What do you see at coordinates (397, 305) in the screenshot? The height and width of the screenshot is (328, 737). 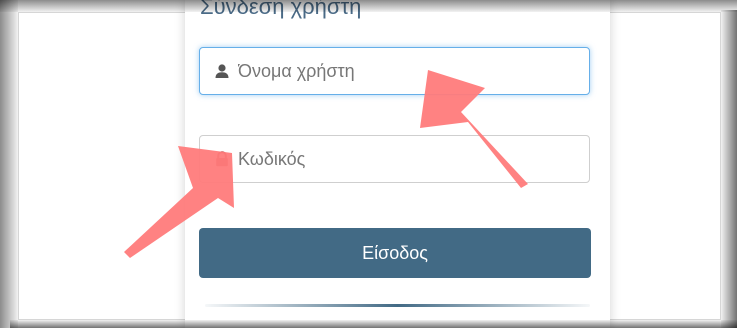 I see `bottom-divider` at bounding box center [397, 305].